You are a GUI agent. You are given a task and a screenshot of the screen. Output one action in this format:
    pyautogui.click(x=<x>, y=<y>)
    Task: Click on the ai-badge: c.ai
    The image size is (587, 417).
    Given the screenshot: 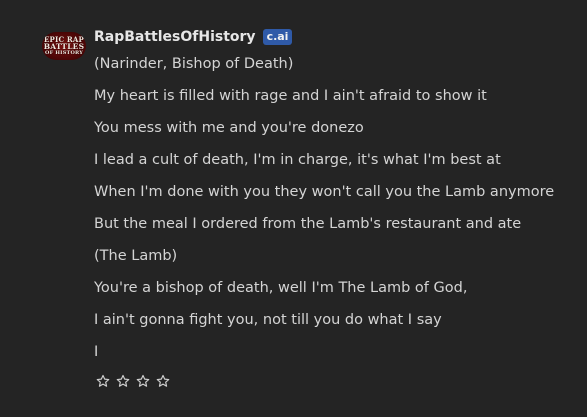 What is the action you would take?
    pyautogui.click(x=277, y=37)
    